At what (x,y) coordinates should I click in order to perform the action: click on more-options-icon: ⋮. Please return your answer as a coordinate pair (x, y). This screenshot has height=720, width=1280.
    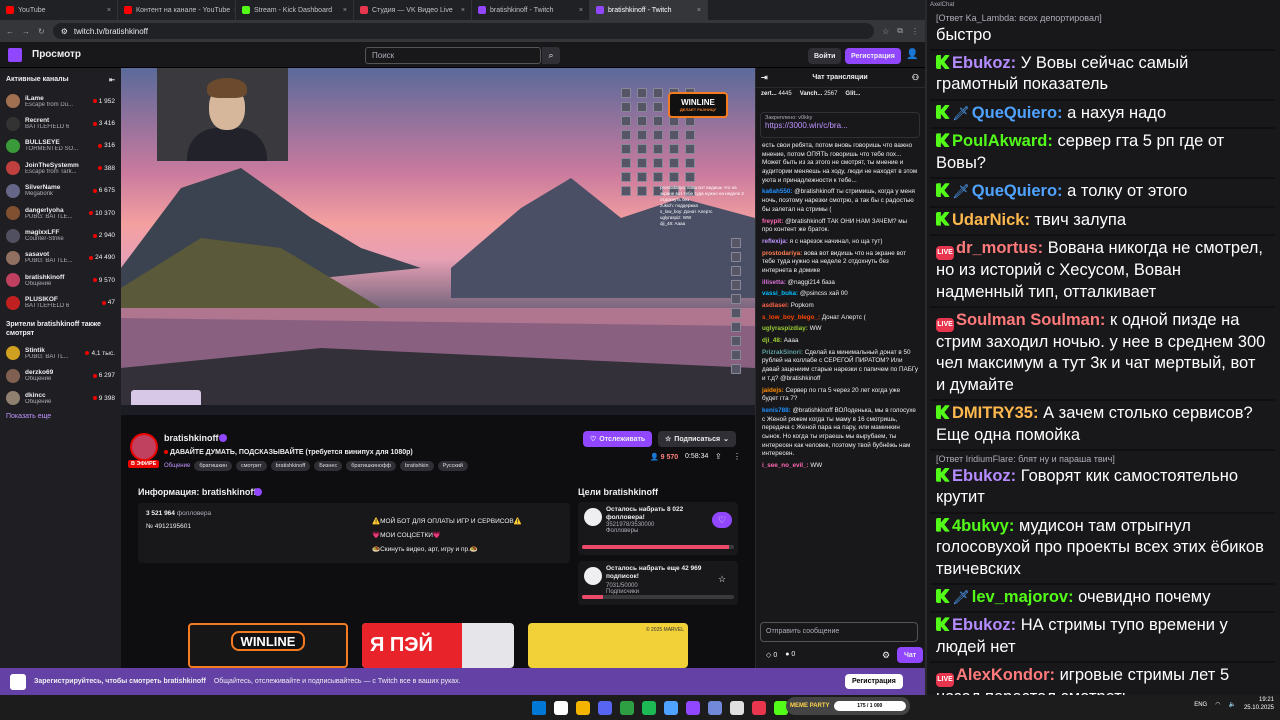
    Looking at the image, I should click on (737, 456).